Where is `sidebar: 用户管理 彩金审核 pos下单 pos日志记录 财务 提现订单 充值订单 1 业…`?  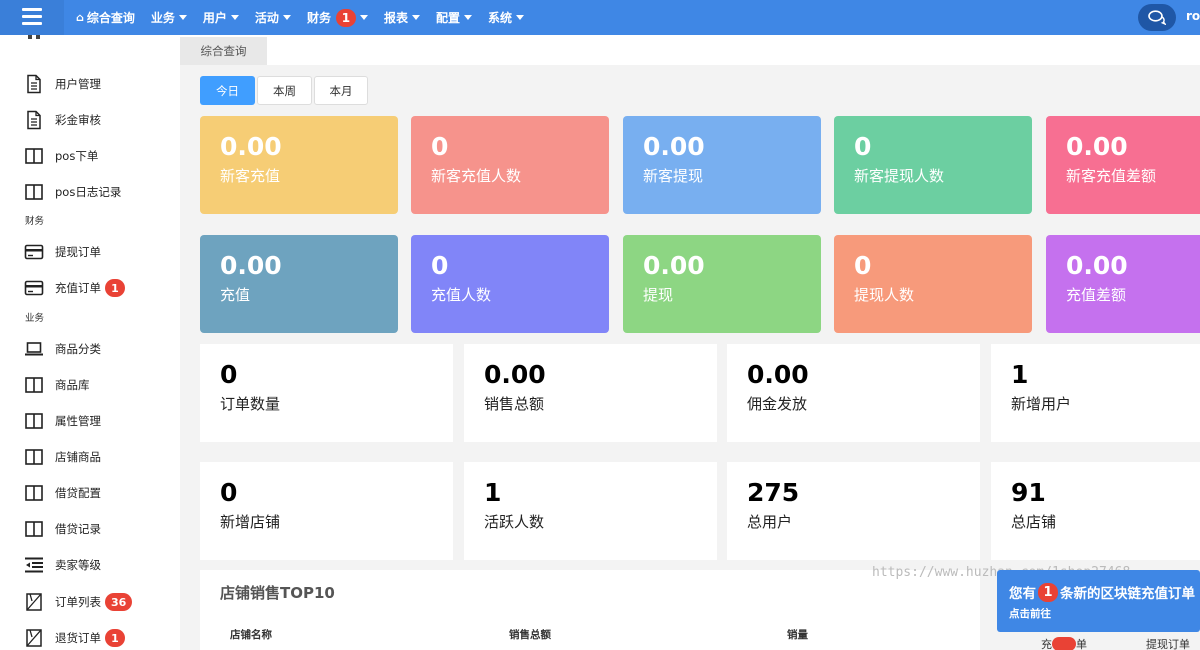
sidebar: 用户管理 彩金审核 pos下单 pos日志记录 财务 提现订单 充值订单 1 业… is located at coordinates (90, 342).